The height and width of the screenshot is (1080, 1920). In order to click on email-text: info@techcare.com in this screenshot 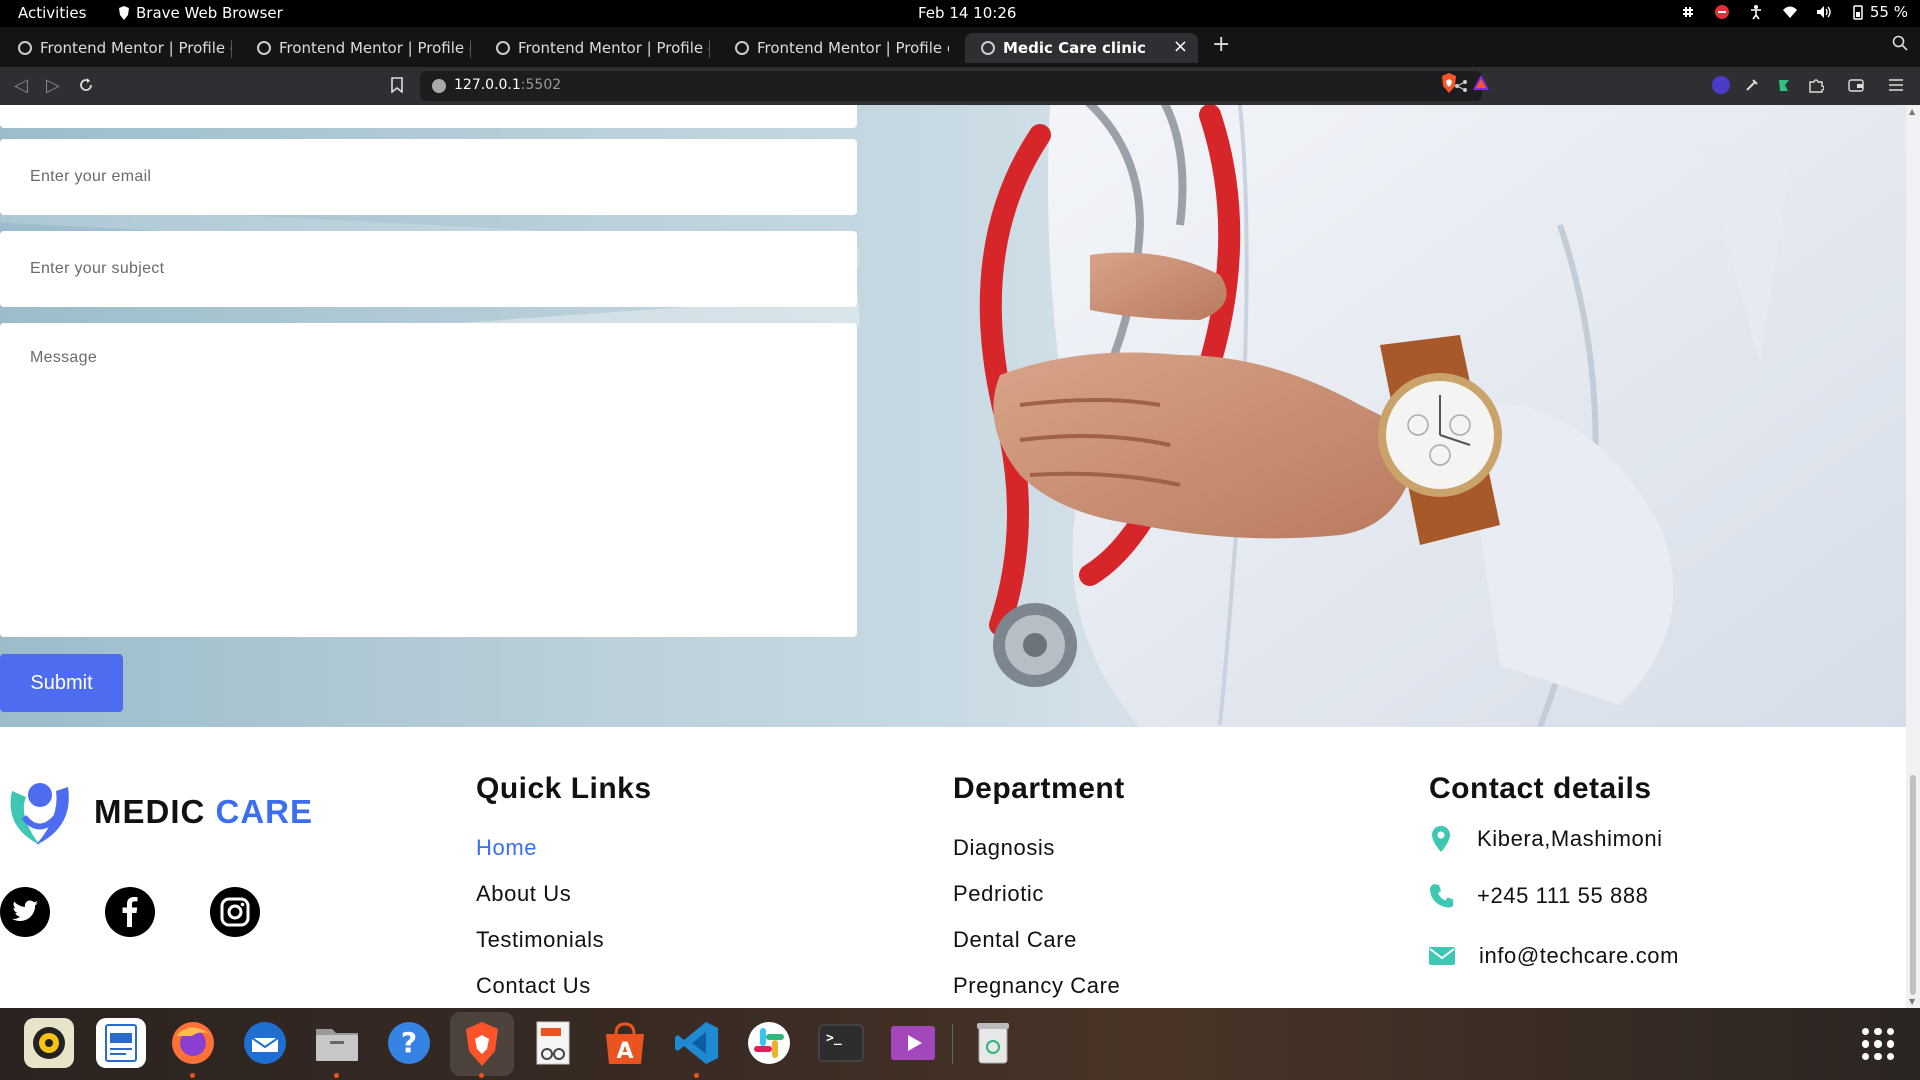, I will do `click(1579, 956)`.